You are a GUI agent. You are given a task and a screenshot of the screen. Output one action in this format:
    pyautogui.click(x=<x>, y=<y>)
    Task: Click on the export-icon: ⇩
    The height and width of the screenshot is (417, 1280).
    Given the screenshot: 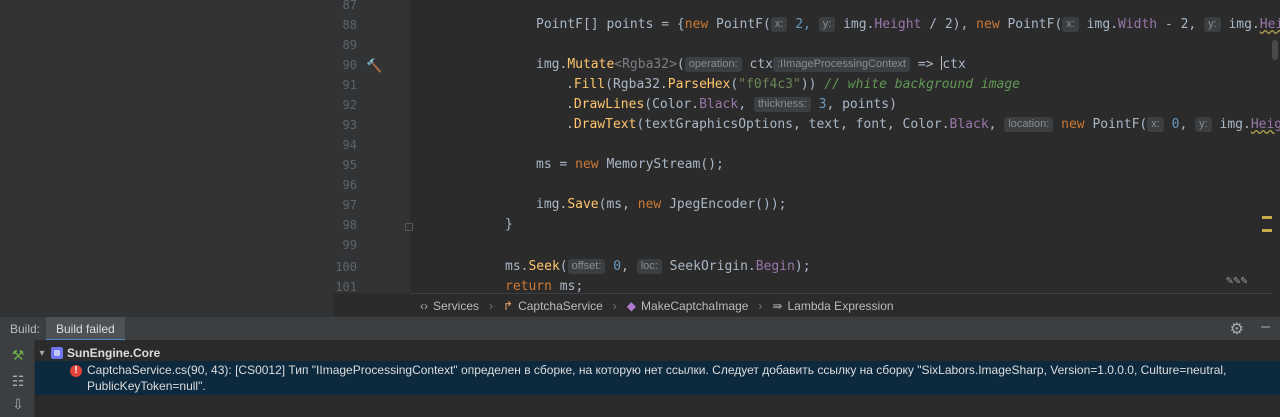 What is the action you would take?
    pyautogui.click(x=18, y=404)
    